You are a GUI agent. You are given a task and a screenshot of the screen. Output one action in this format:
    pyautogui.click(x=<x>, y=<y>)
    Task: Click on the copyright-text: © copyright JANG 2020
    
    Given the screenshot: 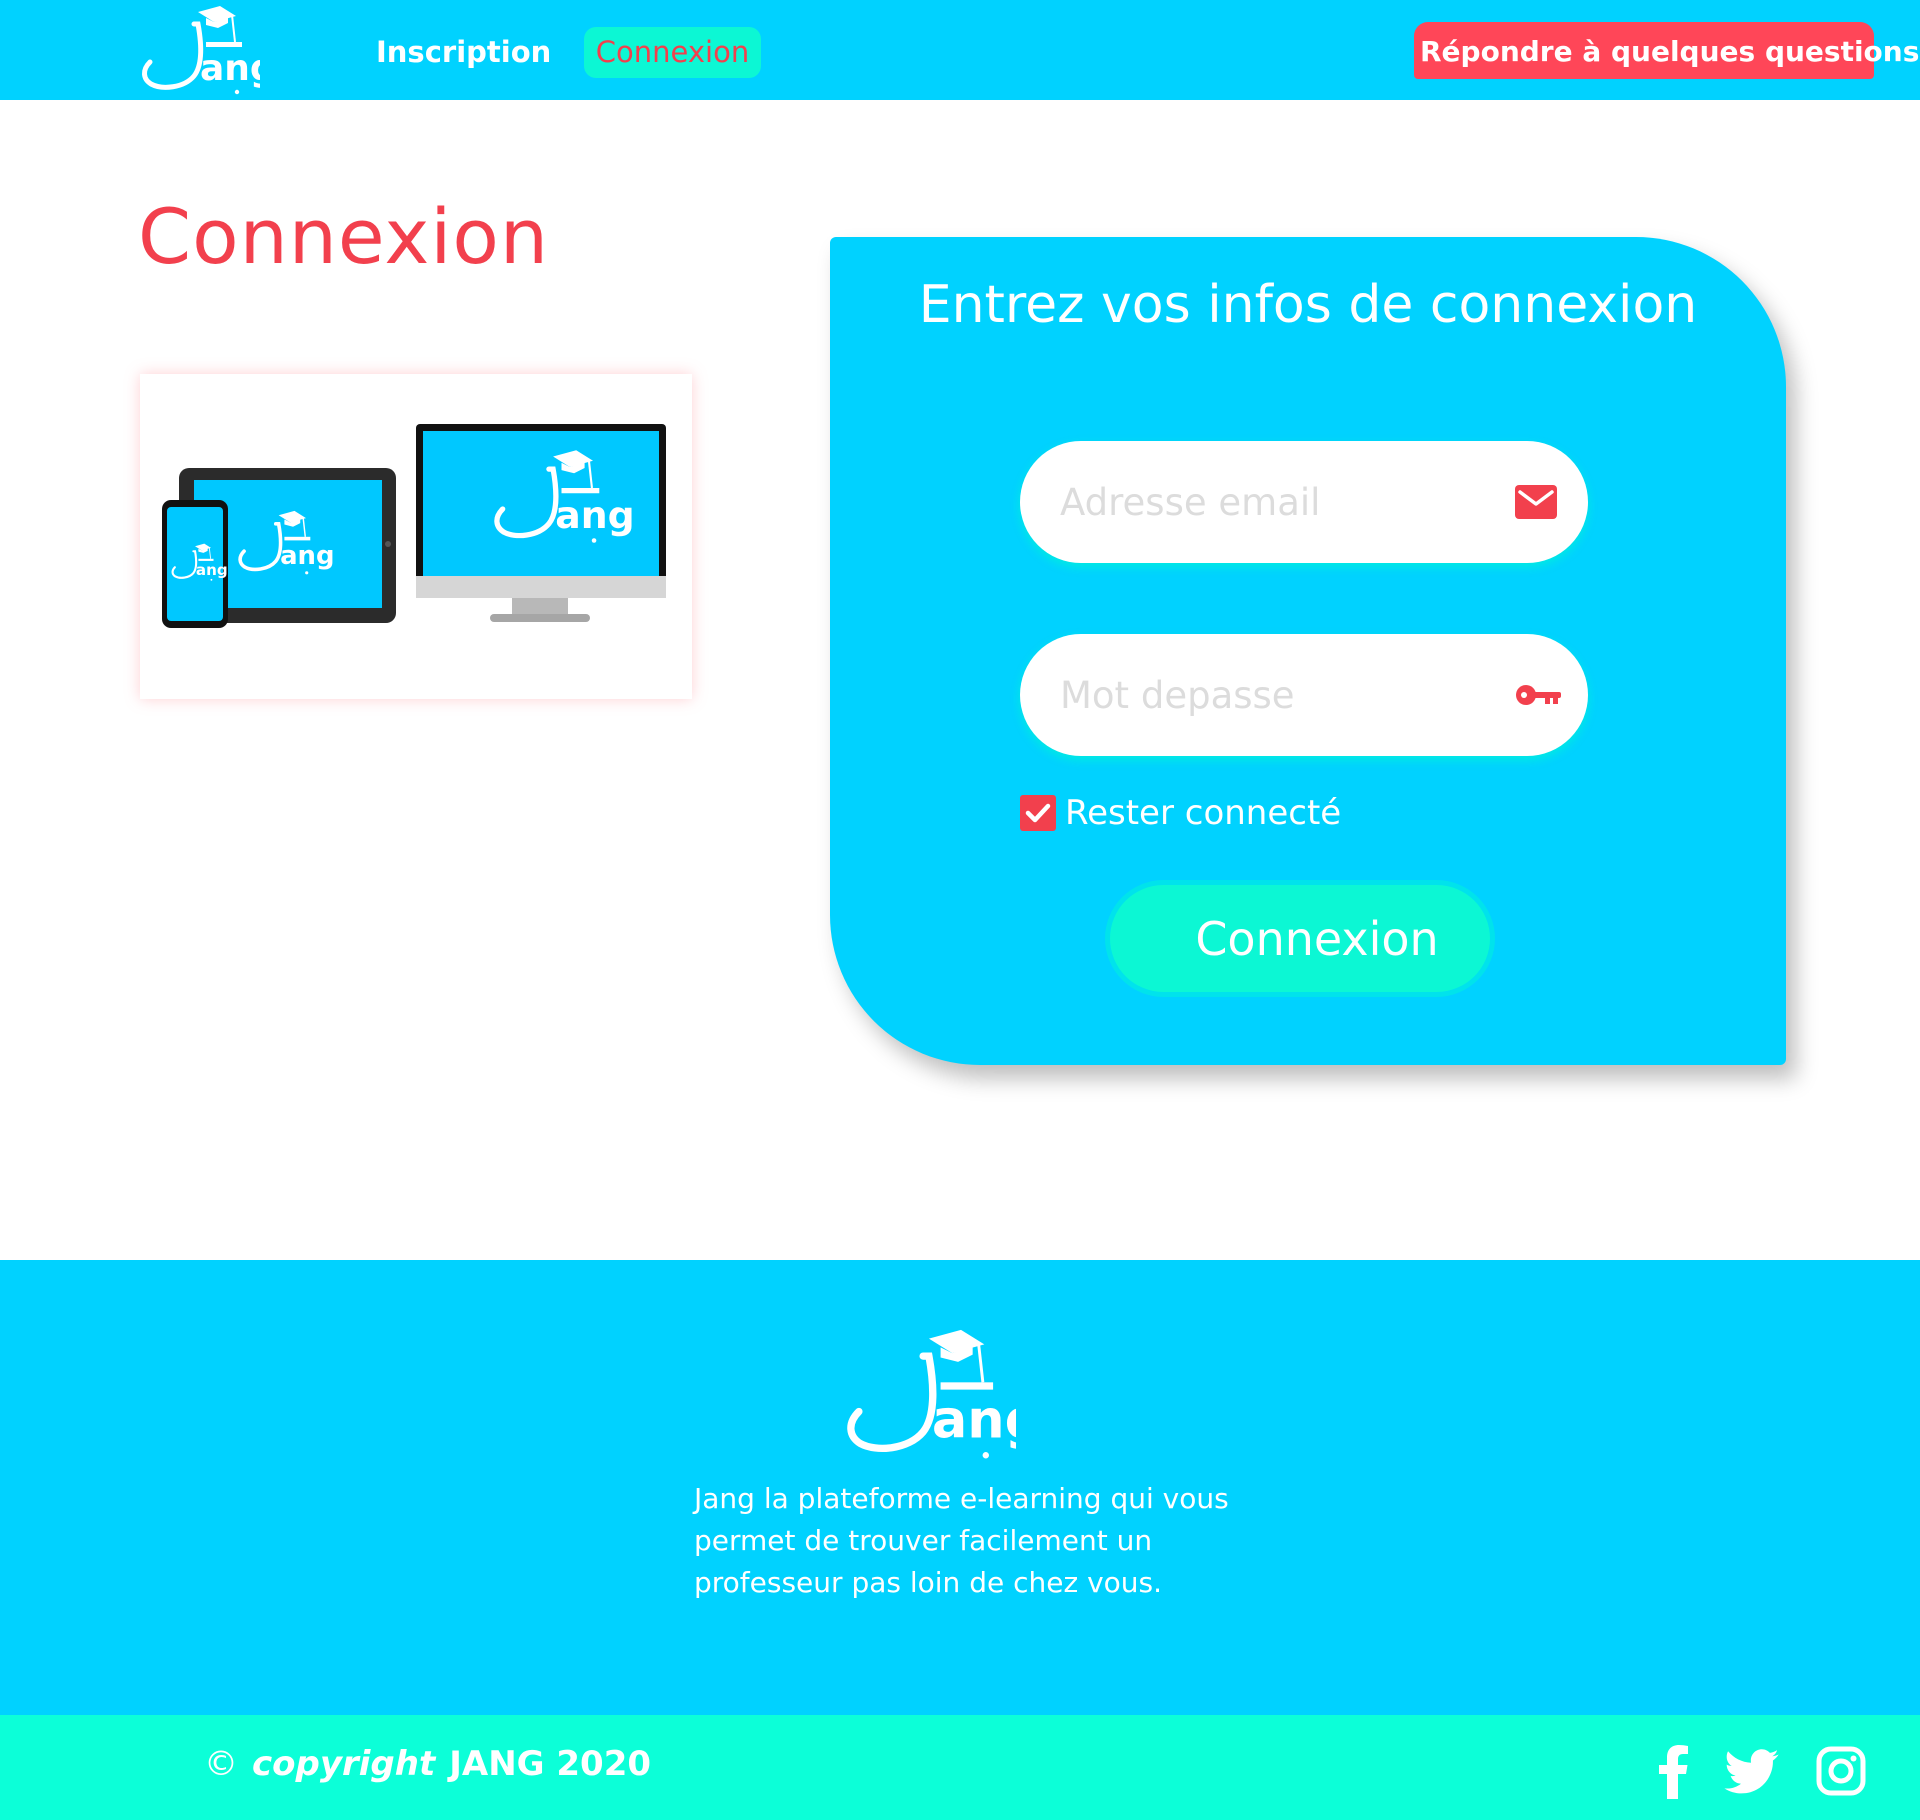 What is the action you would take?
    pyautogui.click(x=427, y=1764)
    